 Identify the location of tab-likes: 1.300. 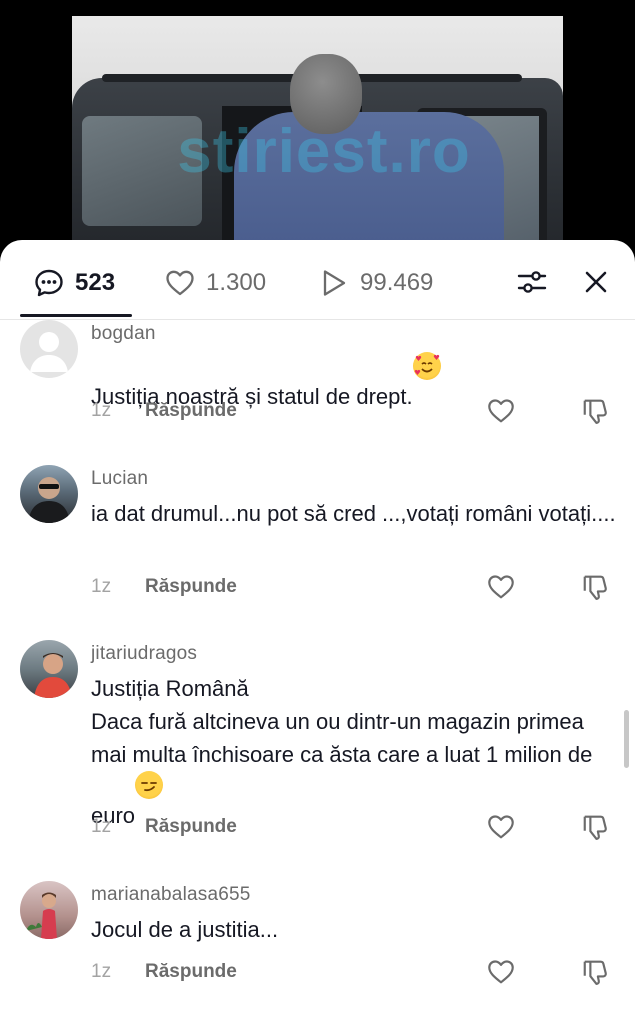
(215, 283).